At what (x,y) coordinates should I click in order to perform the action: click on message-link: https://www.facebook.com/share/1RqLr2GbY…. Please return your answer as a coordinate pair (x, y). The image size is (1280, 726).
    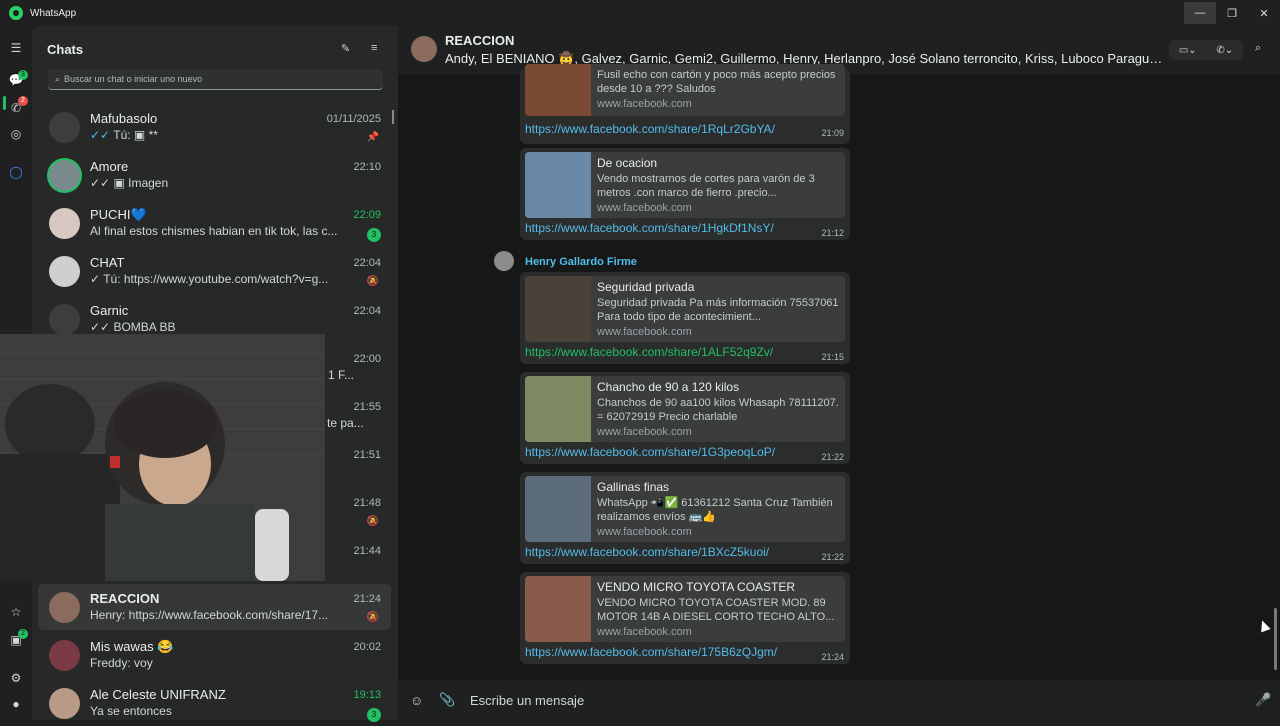
    Looking at the image, I should click on (650, 129).